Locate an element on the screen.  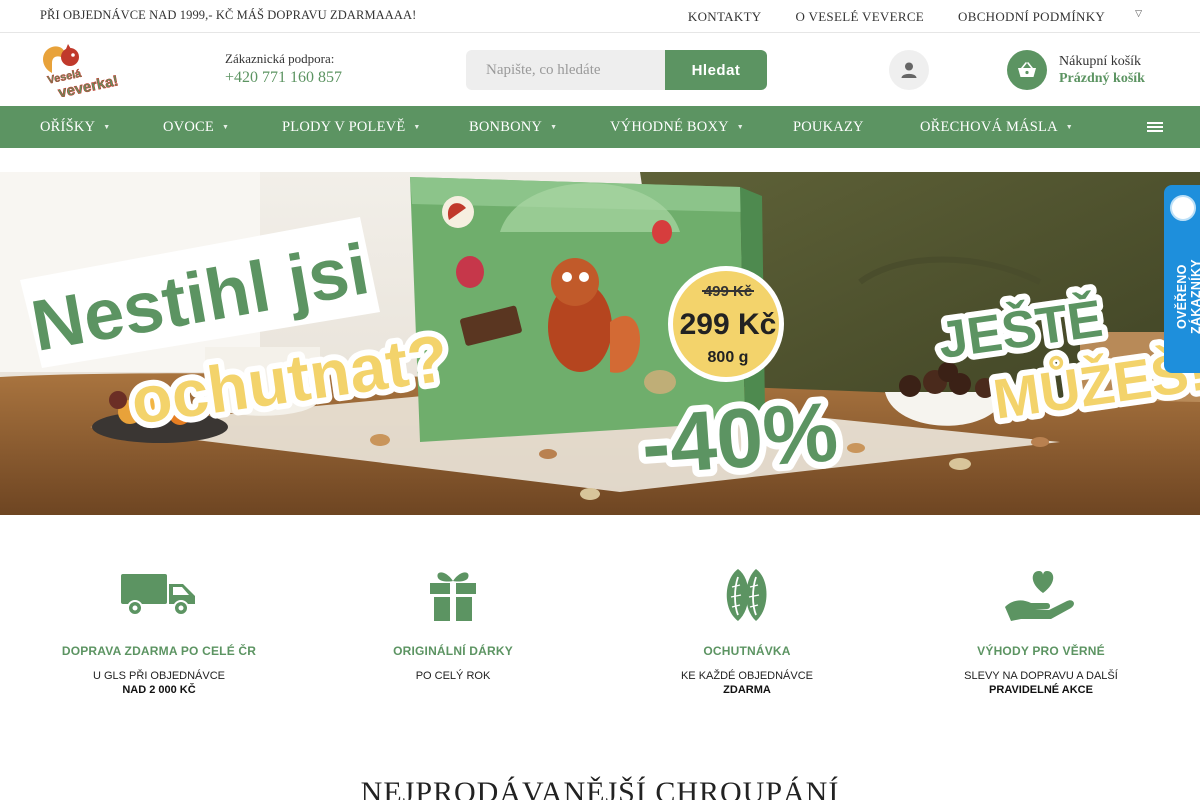
link-contacts: KONTAKTY is located at coordinates (725, 17).